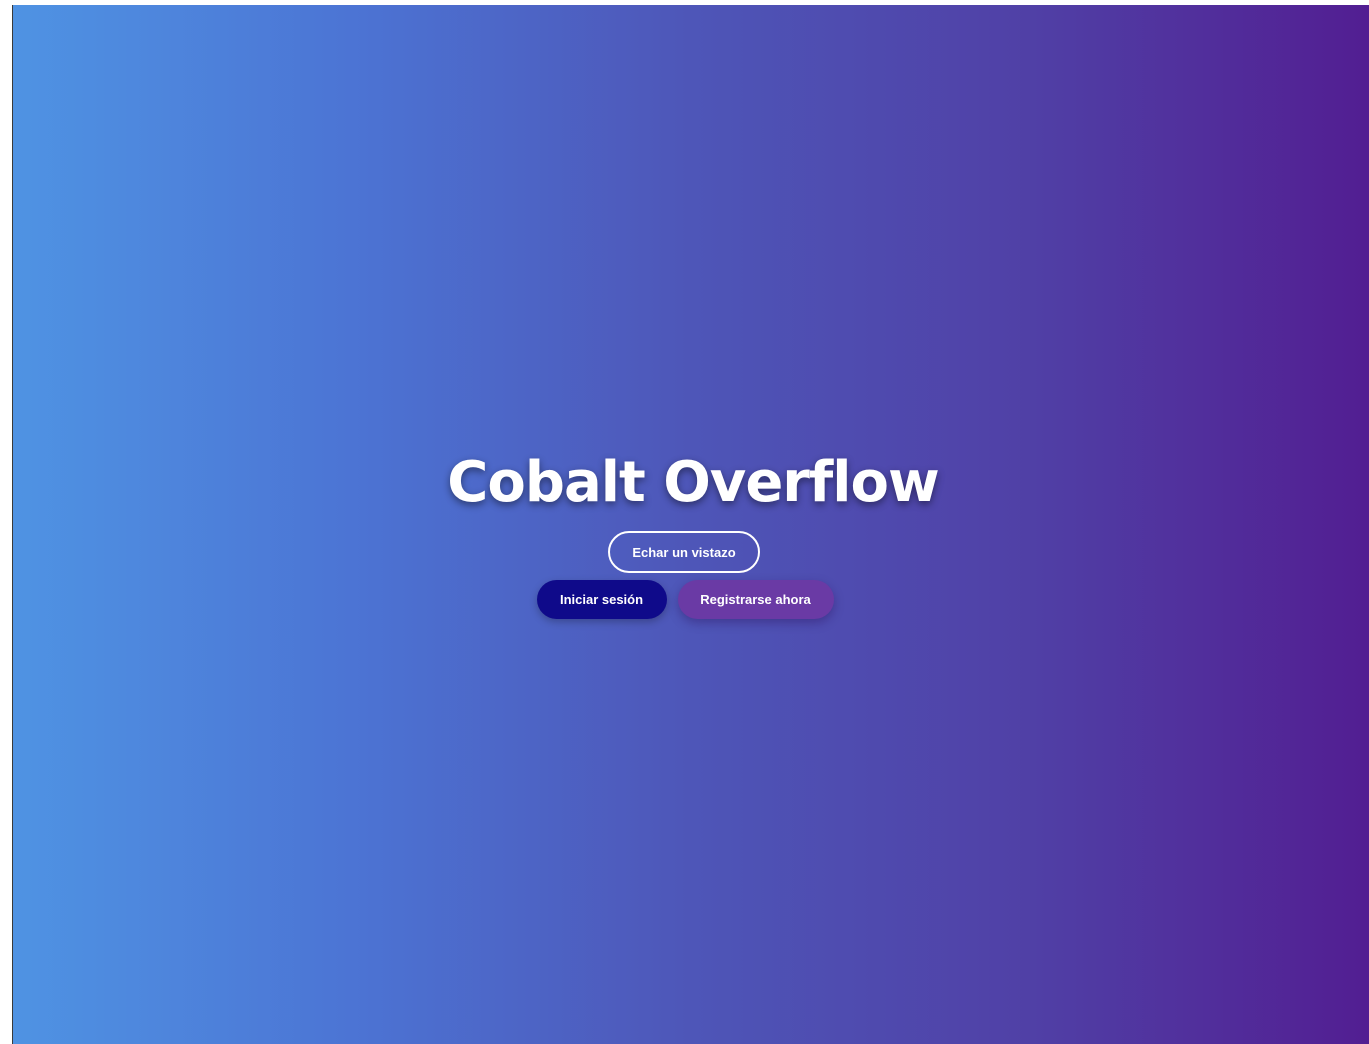 This screenshot has height=1044, width=1369. I want to click on browse-button: Echar un vistazo, so click(684, 552).